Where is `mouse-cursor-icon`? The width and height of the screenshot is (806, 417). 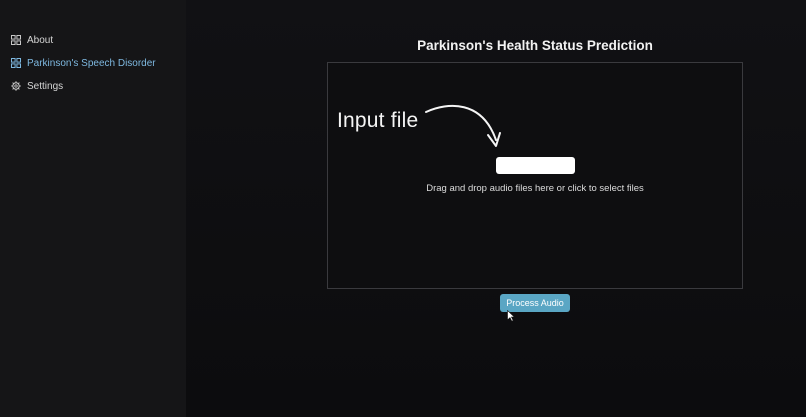
mouse-cursor-icon is located at coordinates (511, 316).